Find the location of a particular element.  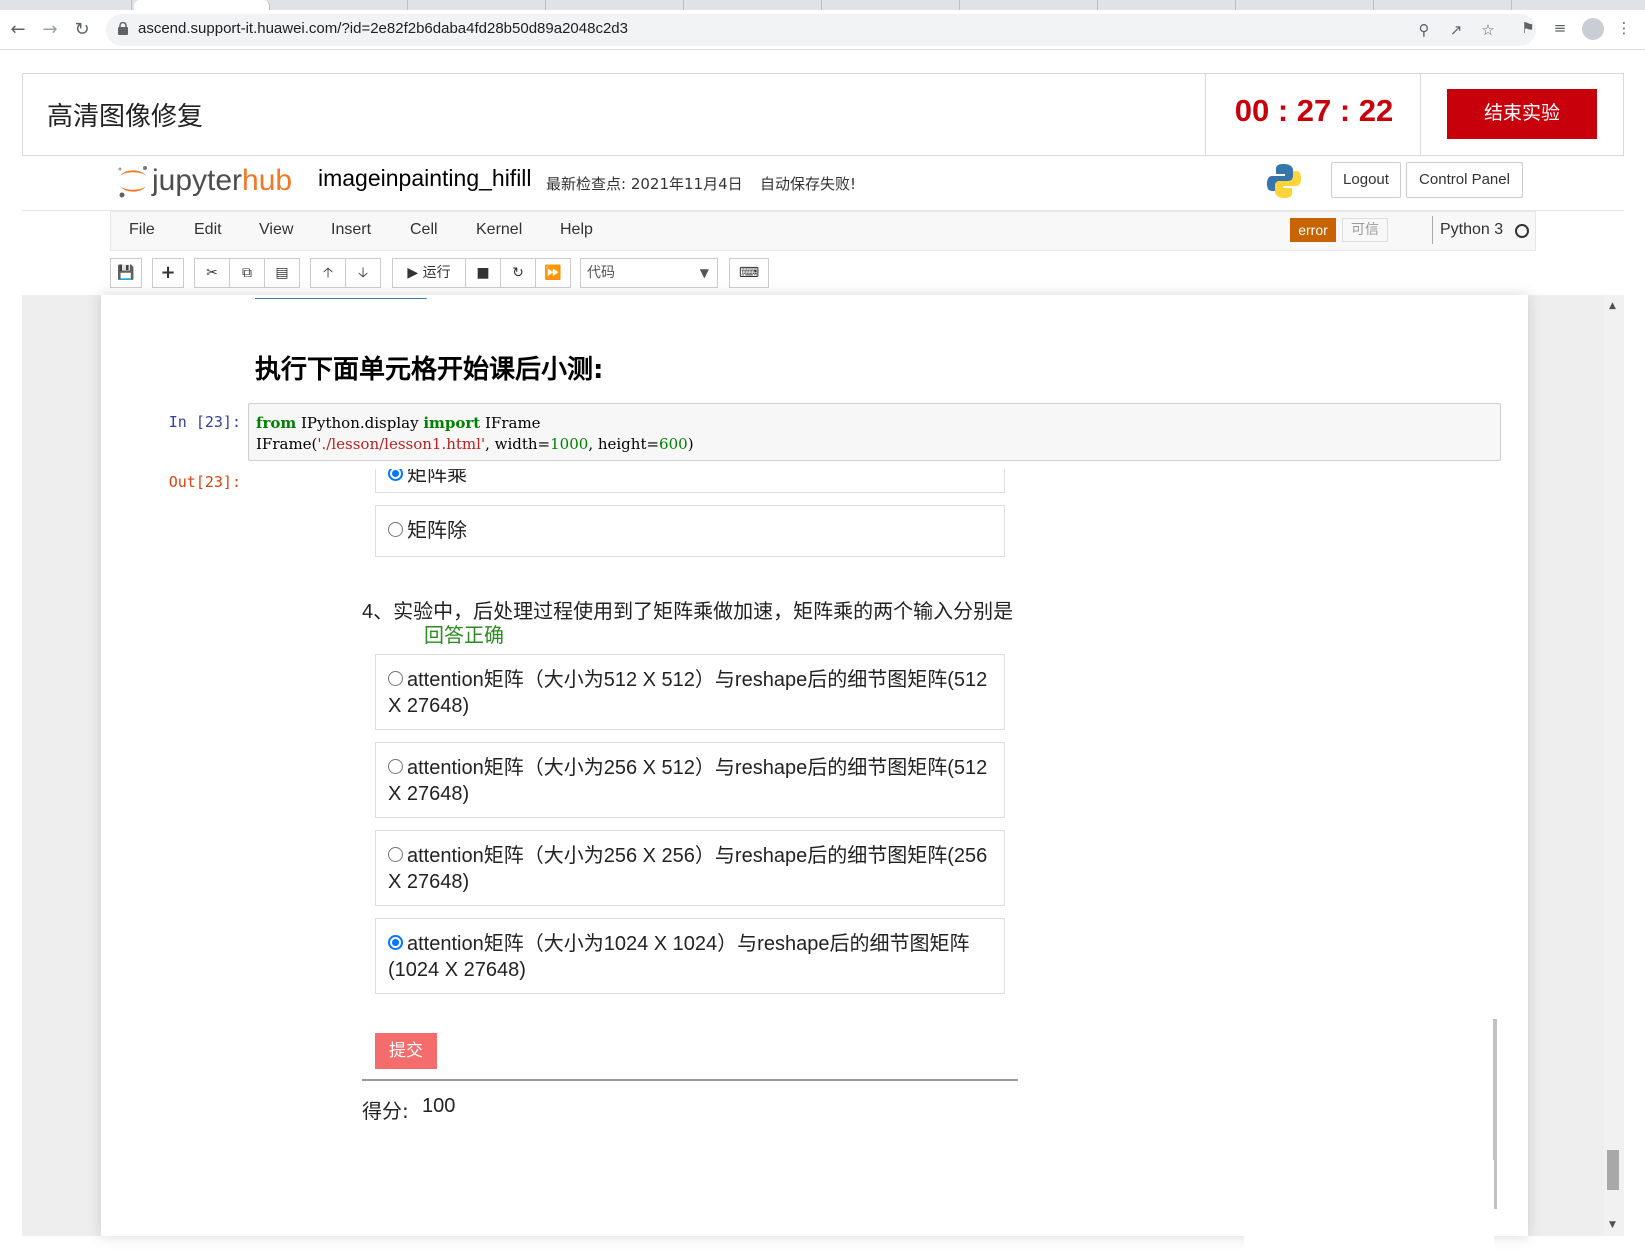

menu-file: File is located at coordinates (142, 230).